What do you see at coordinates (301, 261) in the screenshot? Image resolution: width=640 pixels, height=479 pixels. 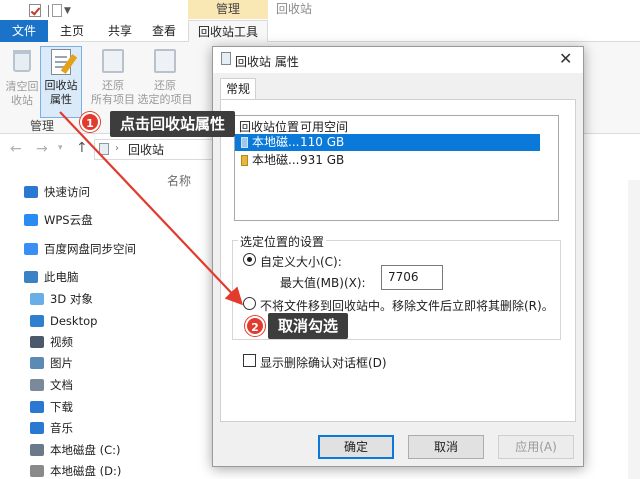 I see `custom-size-label: 自定义大小(C):` at bounding box center [301, 261].